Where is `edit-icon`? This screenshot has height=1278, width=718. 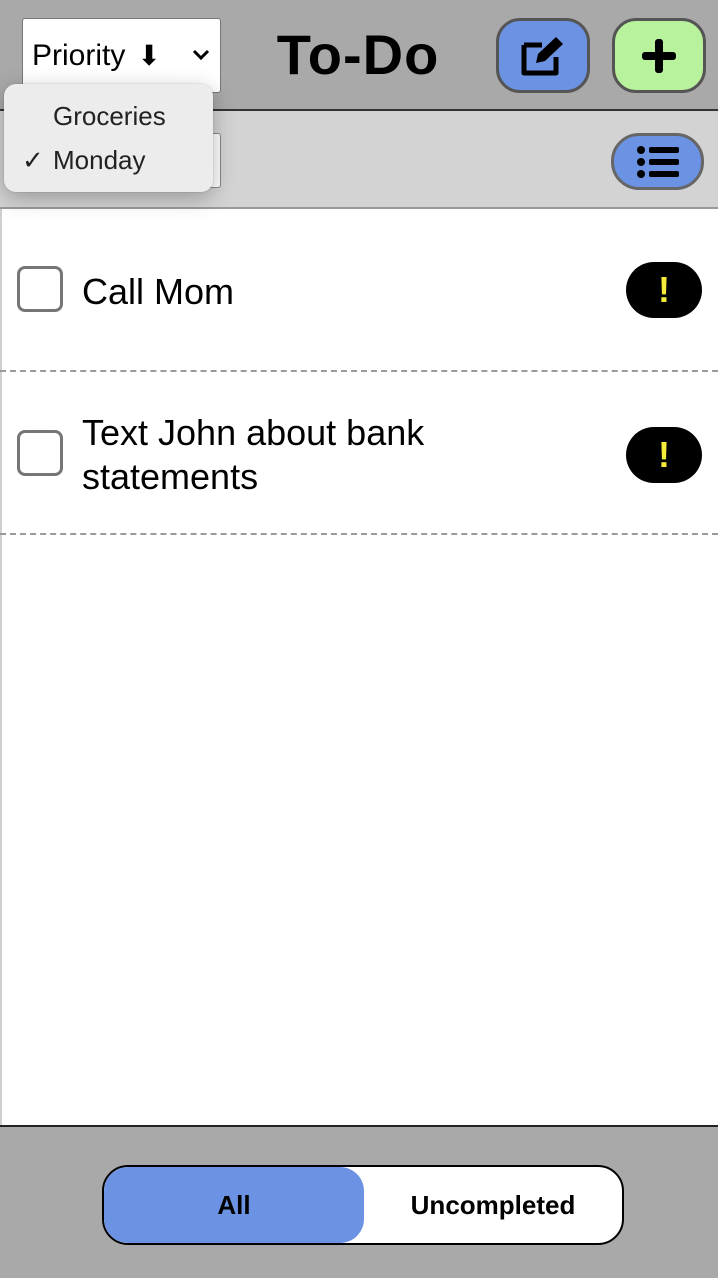 edit-icon is located at coordinates (542, 55).